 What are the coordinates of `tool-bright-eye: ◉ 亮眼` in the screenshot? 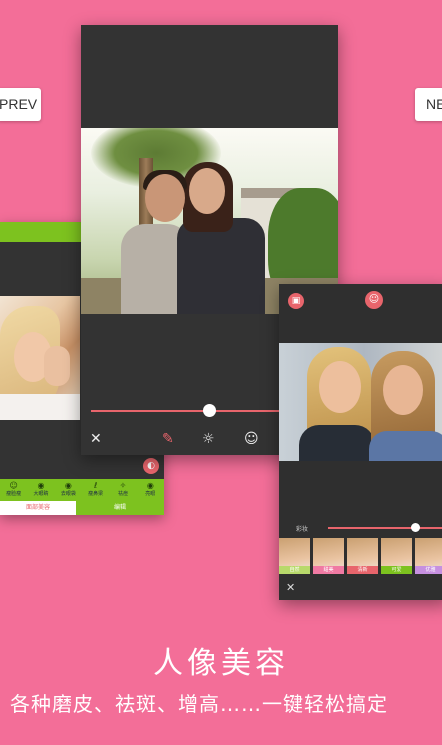 It's located at (150, 490).